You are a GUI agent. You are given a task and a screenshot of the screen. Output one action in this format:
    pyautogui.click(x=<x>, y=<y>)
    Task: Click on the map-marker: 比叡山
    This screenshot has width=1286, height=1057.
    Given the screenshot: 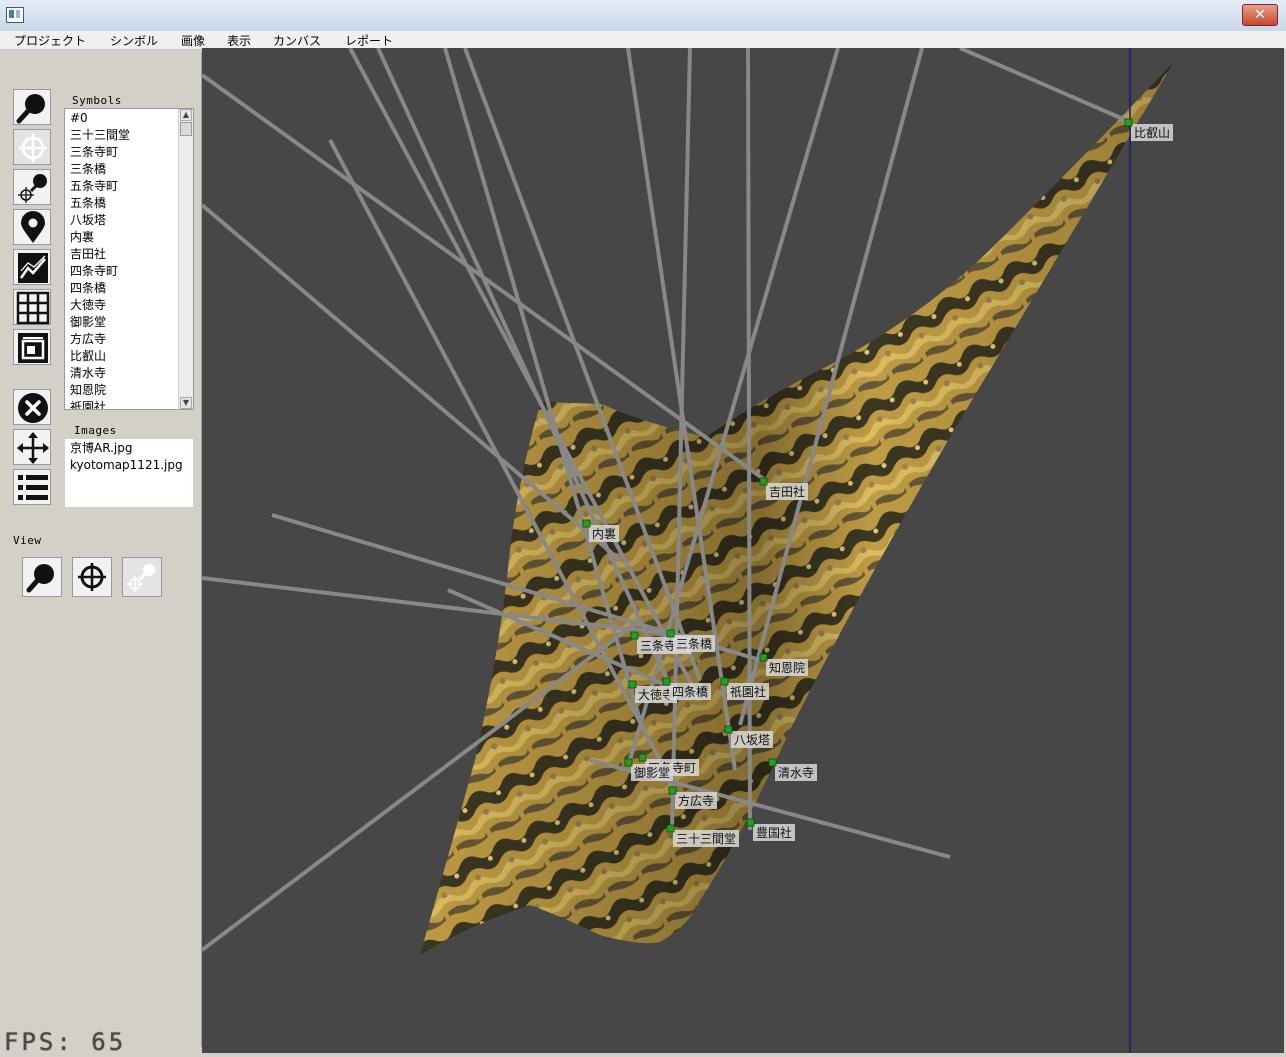 What is the action you would take?
    pyautogui.click(x=1148, y=129)
    